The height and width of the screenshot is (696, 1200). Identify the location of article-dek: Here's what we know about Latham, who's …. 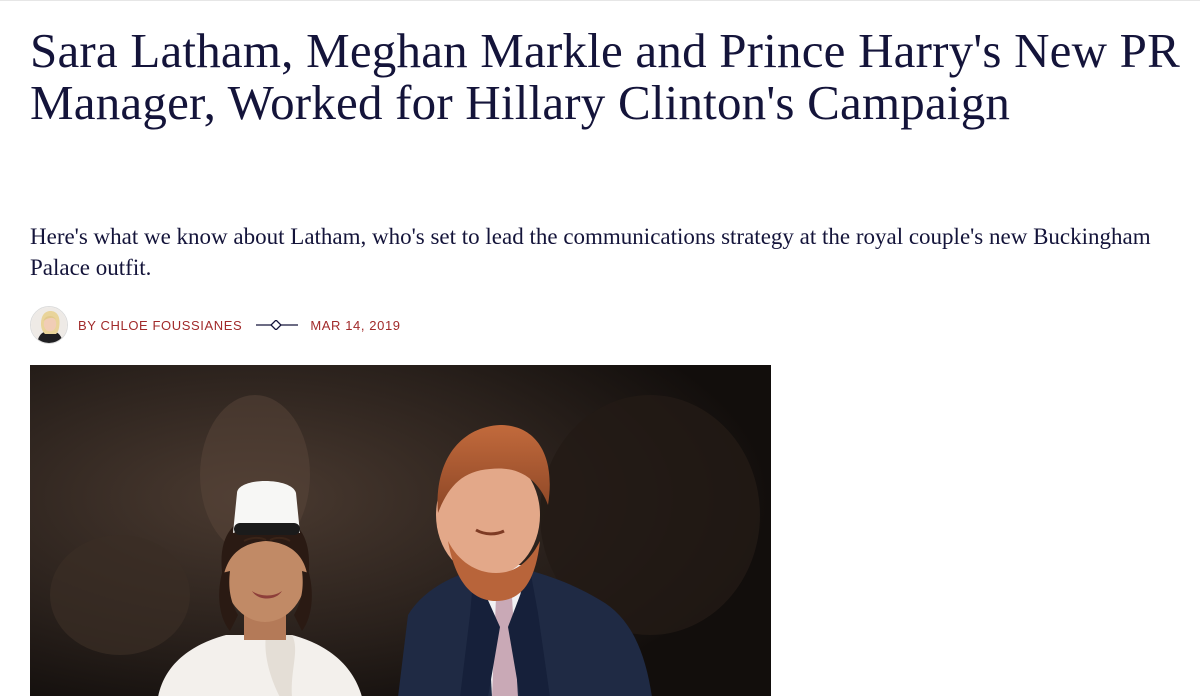
(590, 252).